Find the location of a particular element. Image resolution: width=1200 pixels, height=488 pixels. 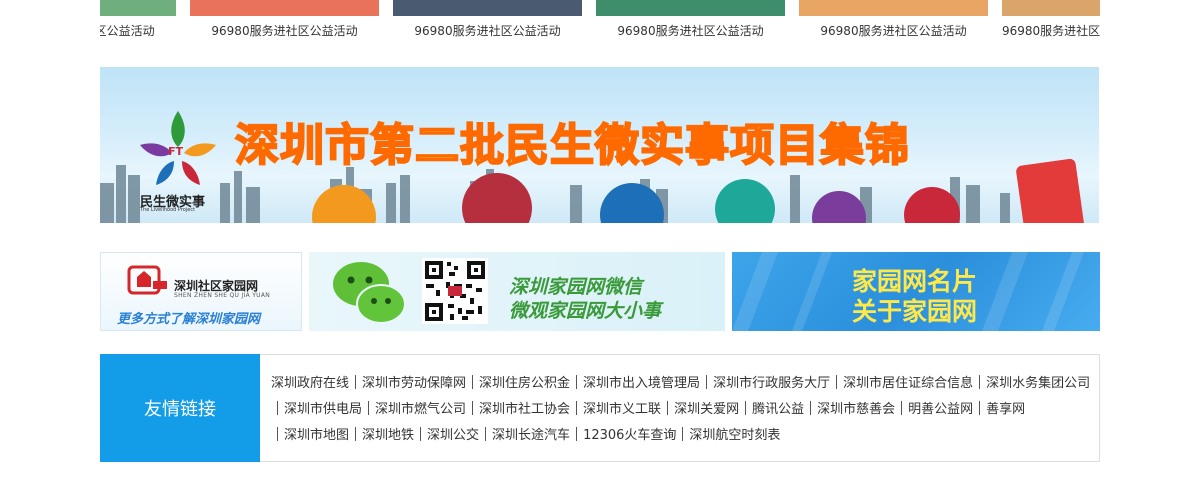

friend-link: 深圳公交 is located at coordinates (446, 435).